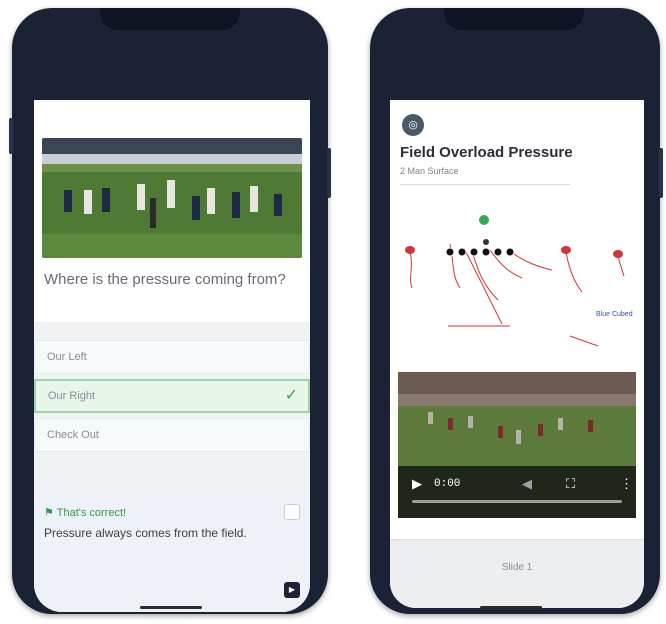  What do you see at coordinates (486, 152) in the screenshot?
I see `slide-title: Field Overload Pressure` at bounding box center [486, 152].